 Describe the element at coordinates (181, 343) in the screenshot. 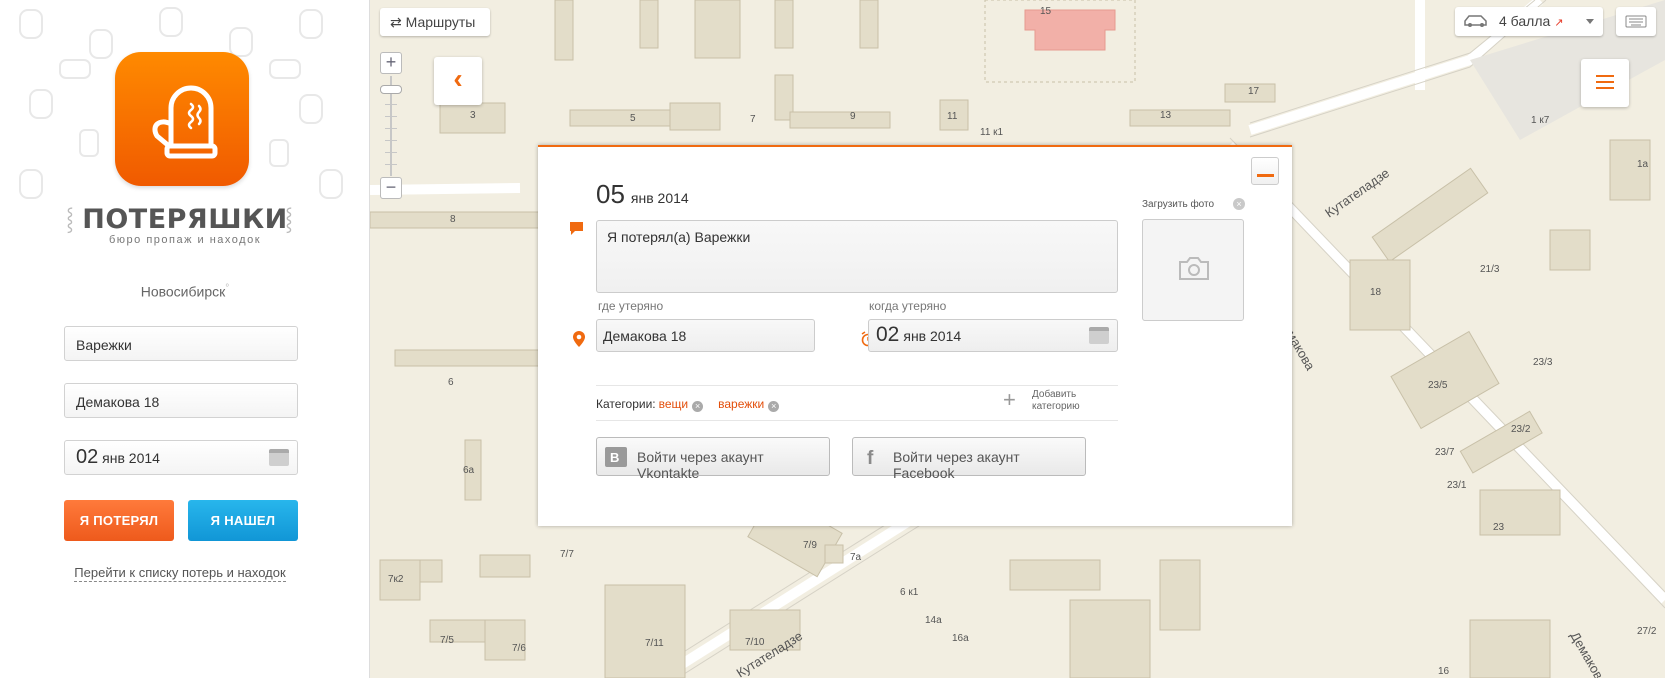

I see `what-input: Варежки` at that location.